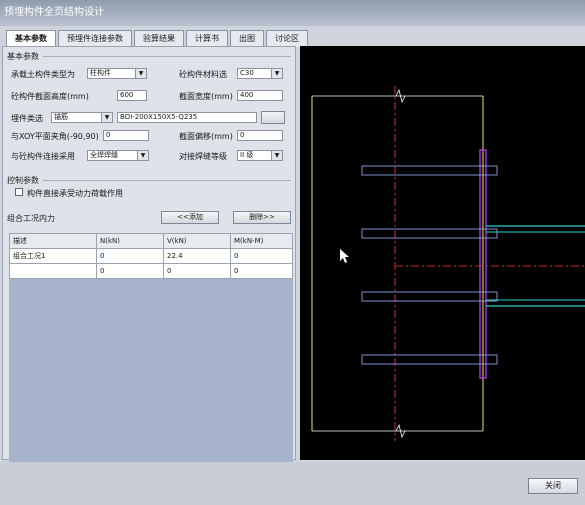 Image resolution: width=585 pixels, height=505 pixels. Describe the element at coordinates (31, 218) in the screenshot. I see `loads-group-label: 组合工况内力` at that location.